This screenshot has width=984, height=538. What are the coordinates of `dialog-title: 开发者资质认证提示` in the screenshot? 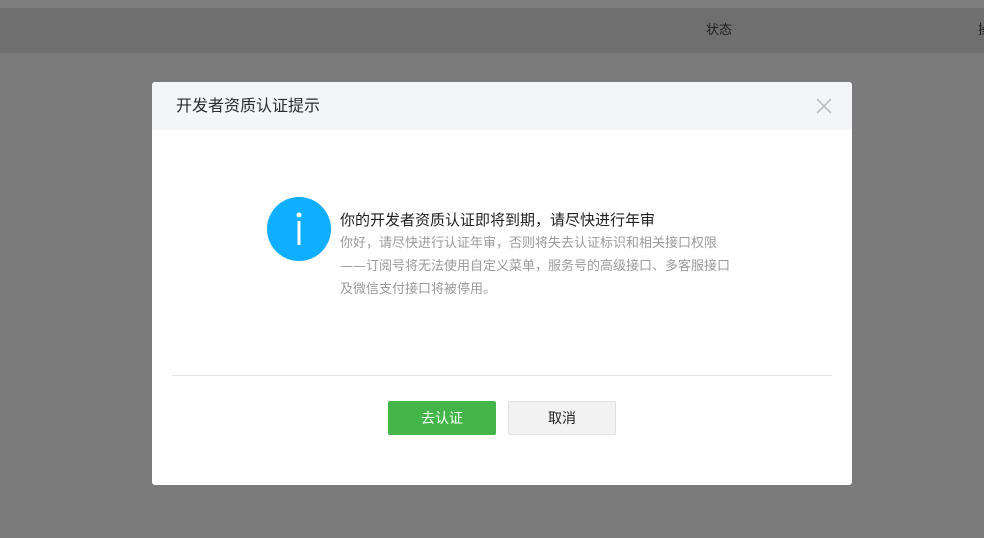 It's located at (248, 105).